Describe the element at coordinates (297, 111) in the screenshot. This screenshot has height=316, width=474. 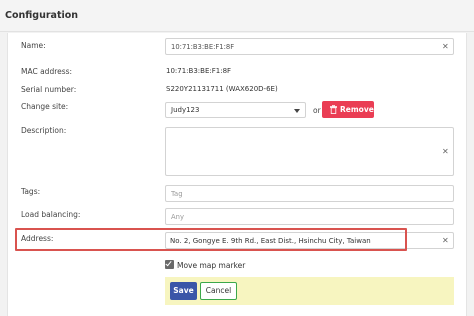
I see `chevron-down-icon` at that location.